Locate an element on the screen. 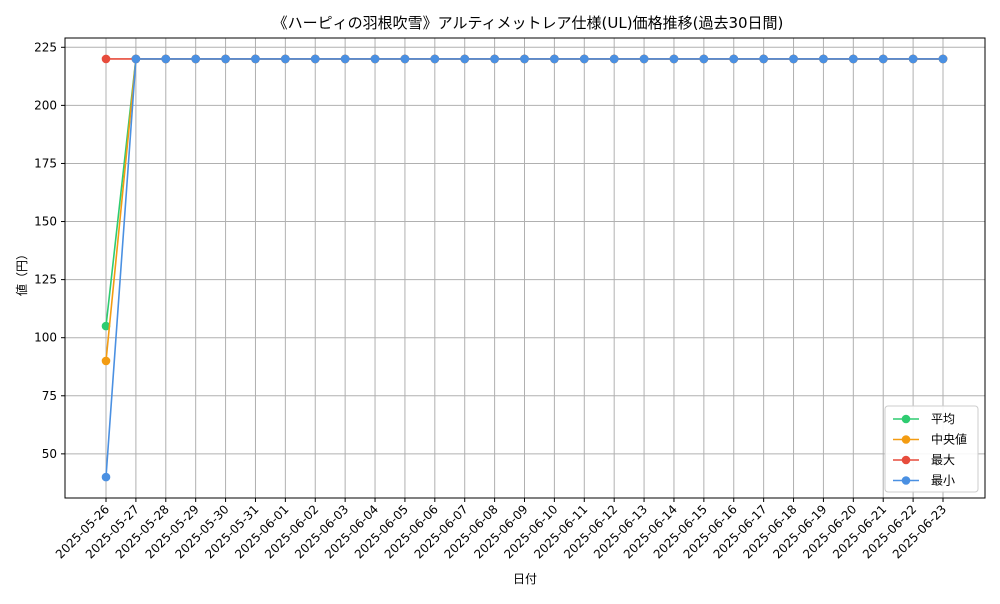 The height and width of the screenshot is (604, 1000). chart-title: 《ハーピィの羽根吹雪》アルティメットレア仕様(UL)価格推移(過去30日間) is located at coordinates (528, 23).